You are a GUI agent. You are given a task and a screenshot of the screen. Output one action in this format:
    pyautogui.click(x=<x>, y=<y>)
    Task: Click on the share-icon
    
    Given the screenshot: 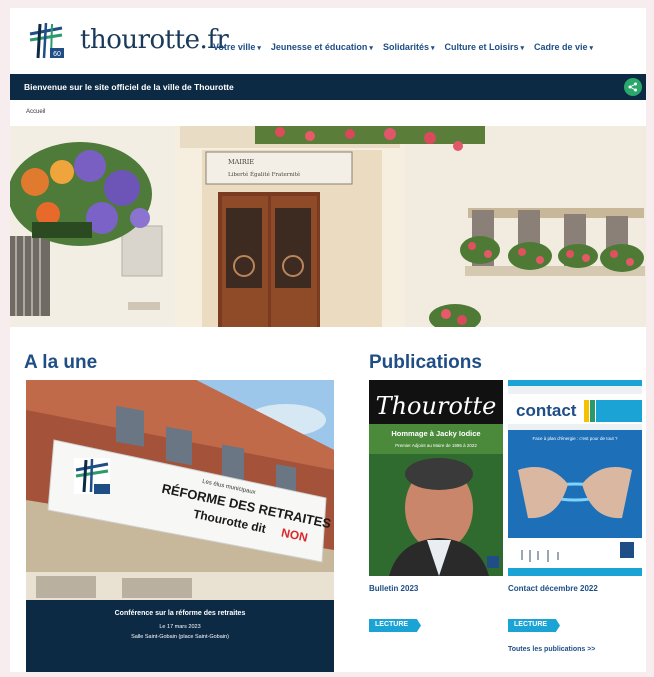 What is the action you would take?
    pyautogui.click(x=632, y=87)
    